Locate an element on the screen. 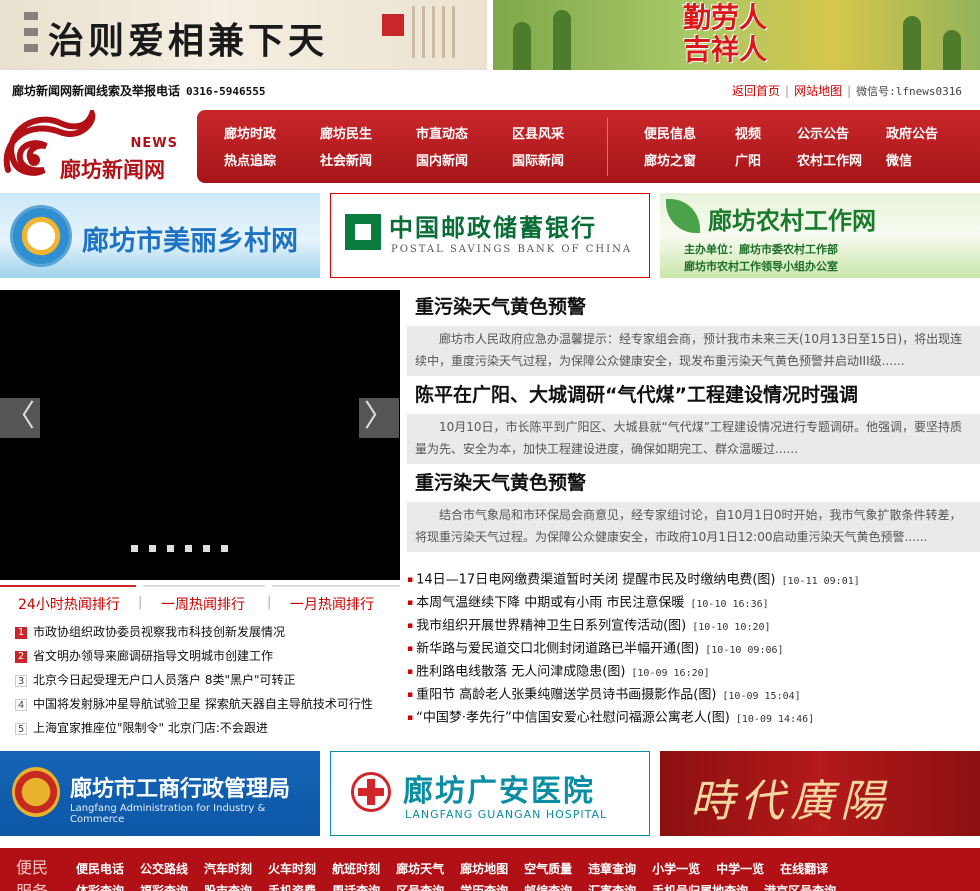 Image resolution: width=980 pixels, height=891 pixels. nav-item: 热点追踪 is located at coordinates (250, 159).